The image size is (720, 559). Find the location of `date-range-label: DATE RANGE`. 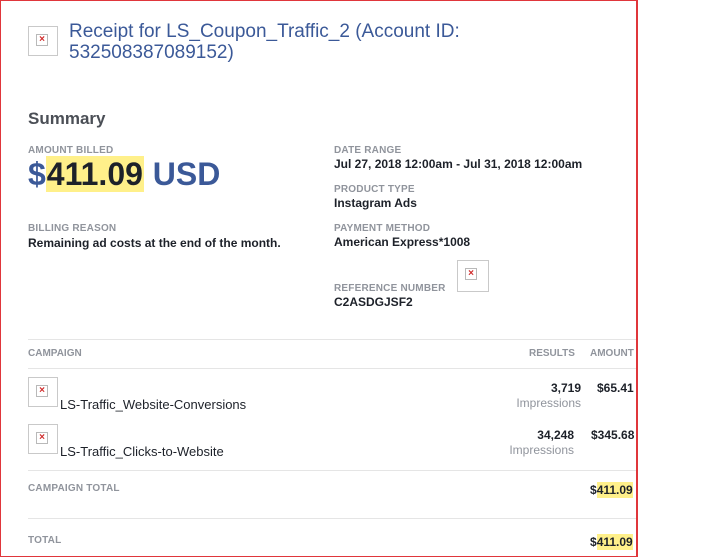

date-range-label: DATE RANGE is located at coordinates (368, 150).